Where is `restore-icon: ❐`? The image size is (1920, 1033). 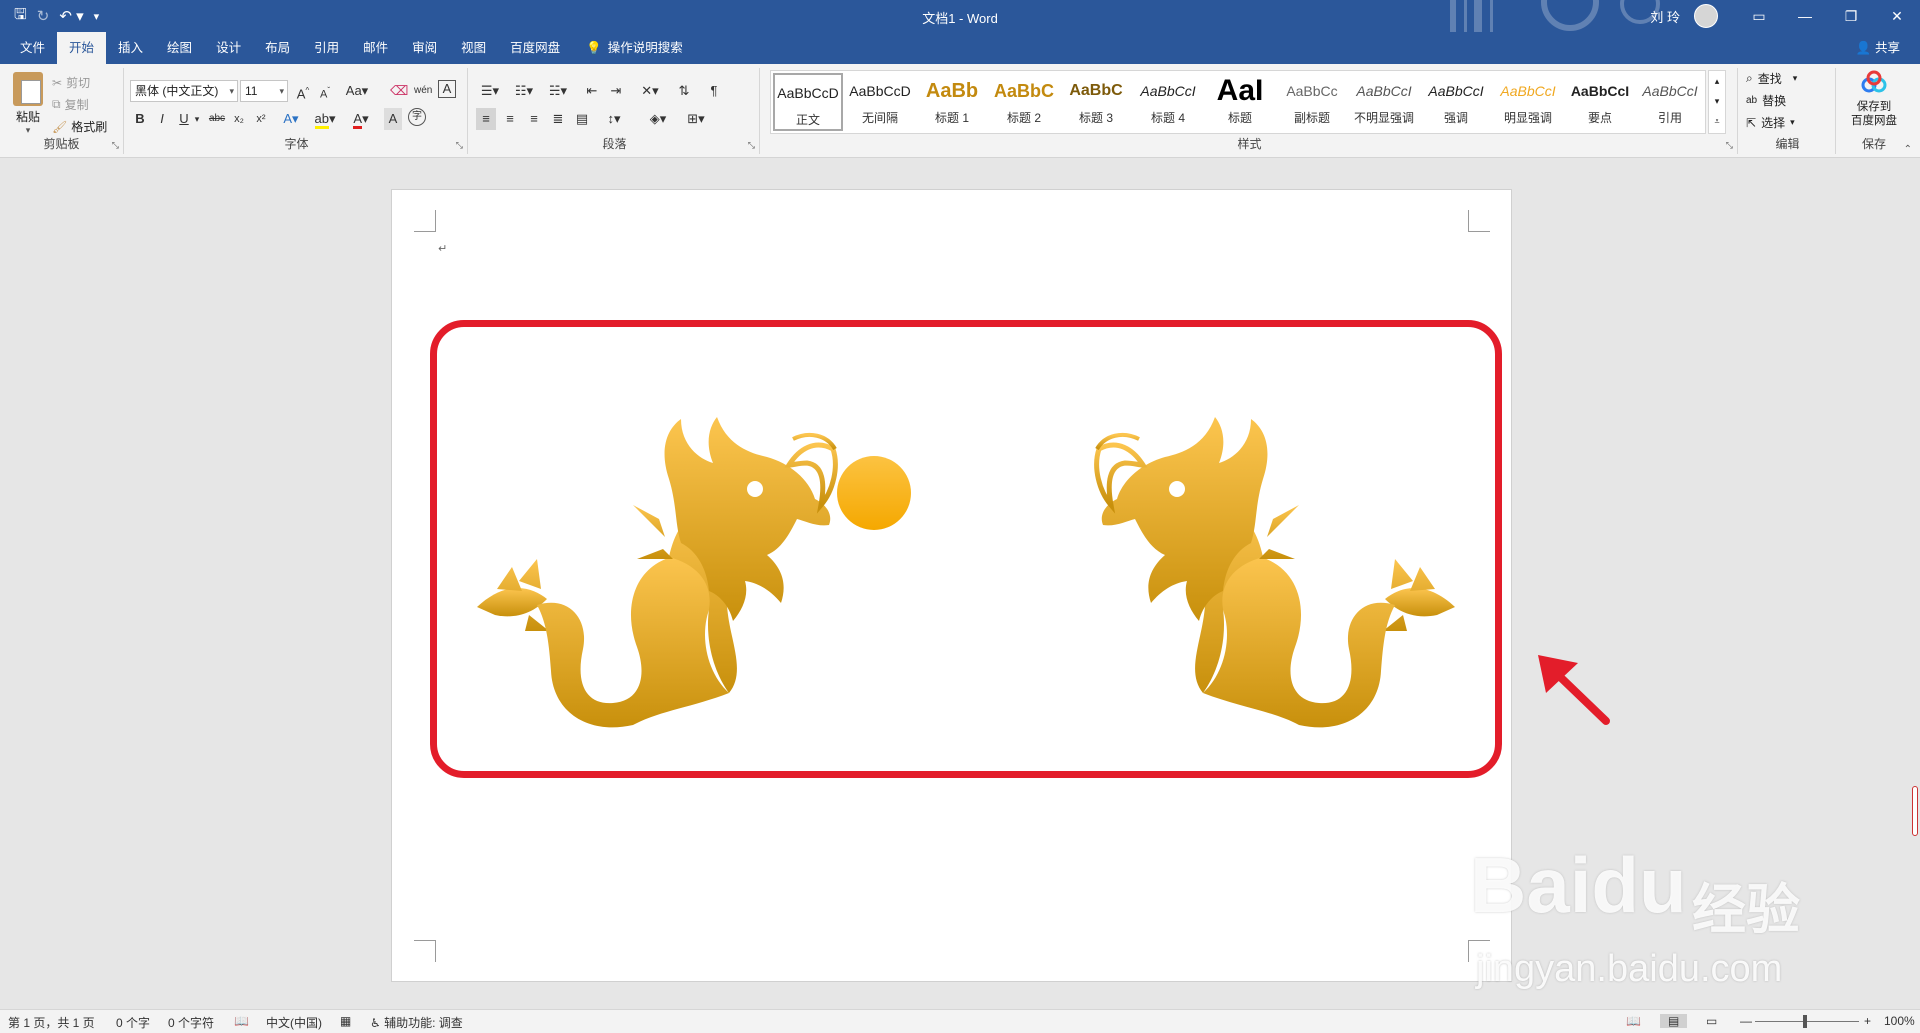 restore-icon: ❐ is located at coordinates (1851, 16).